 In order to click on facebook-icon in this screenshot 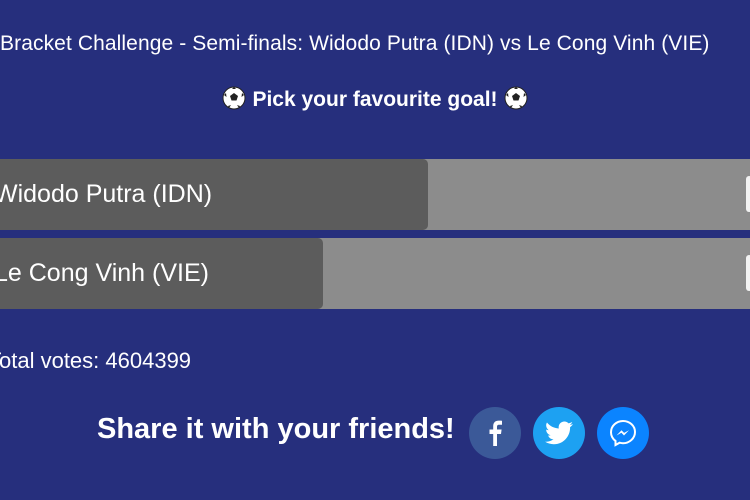, I will do `click(495, 433)`.